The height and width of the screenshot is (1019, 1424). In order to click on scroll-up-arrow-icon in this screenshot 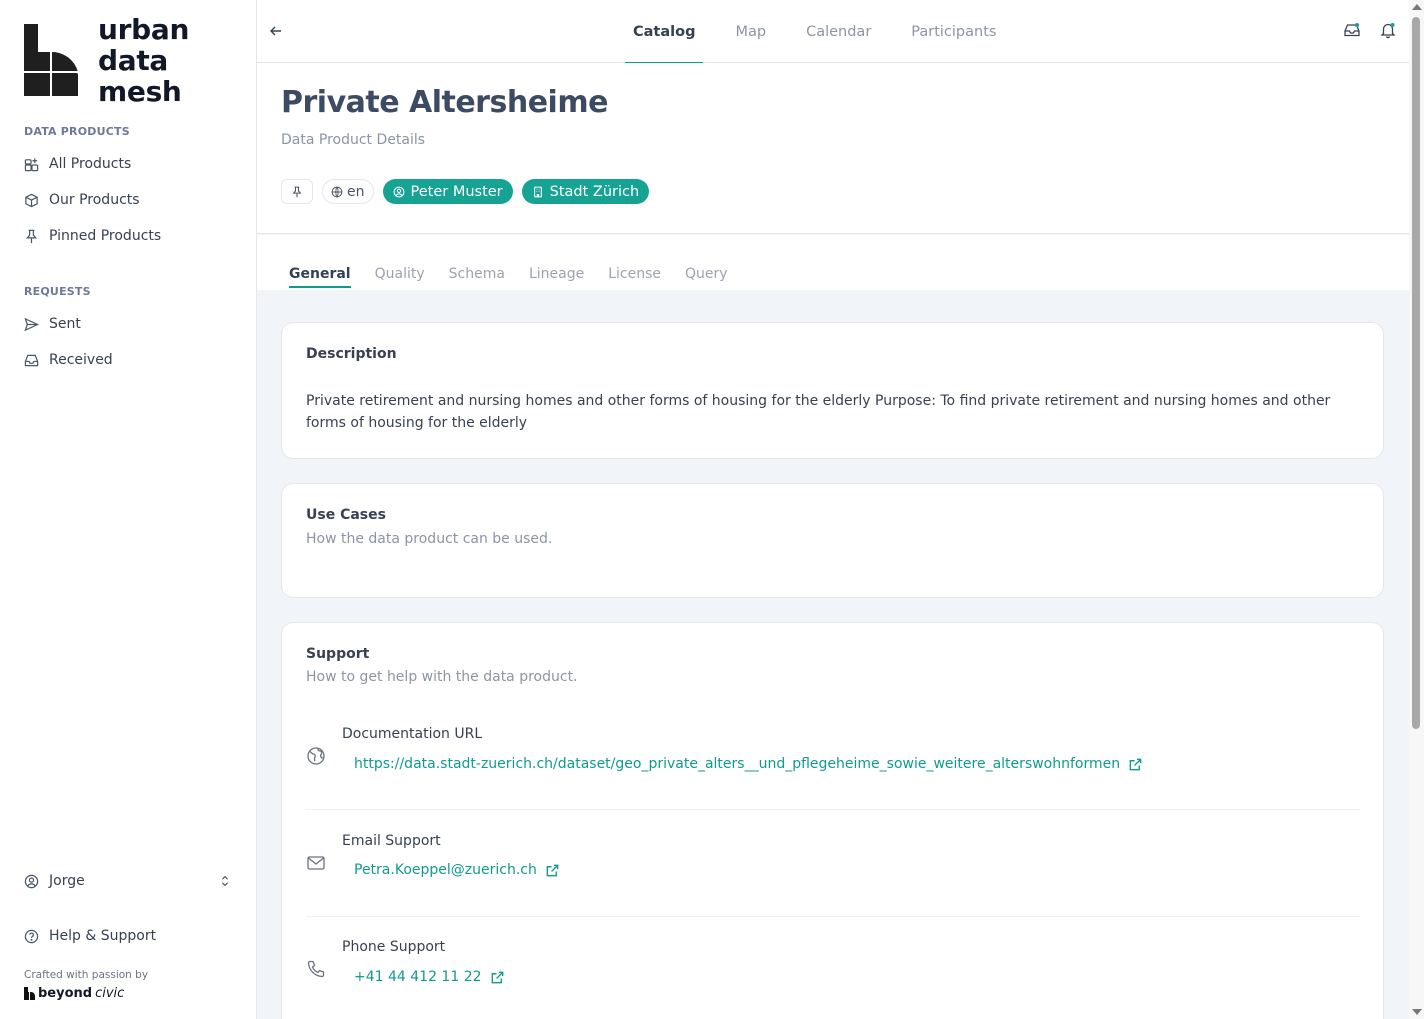, I will do `click(1417, 7)`.